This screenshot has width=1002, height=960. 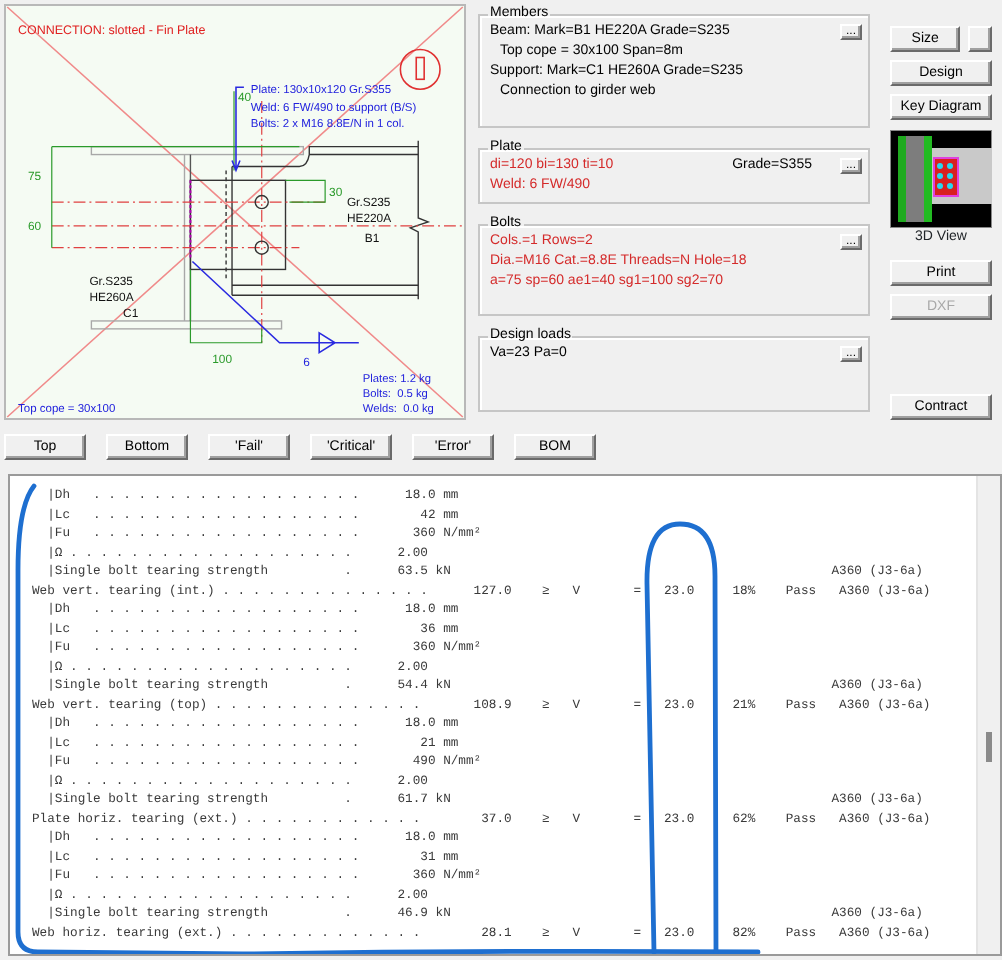 What do you see at coordinates (989, 747) in the screenshot?
I see `scrollbar-thumb` at bounding box center [989, 747].